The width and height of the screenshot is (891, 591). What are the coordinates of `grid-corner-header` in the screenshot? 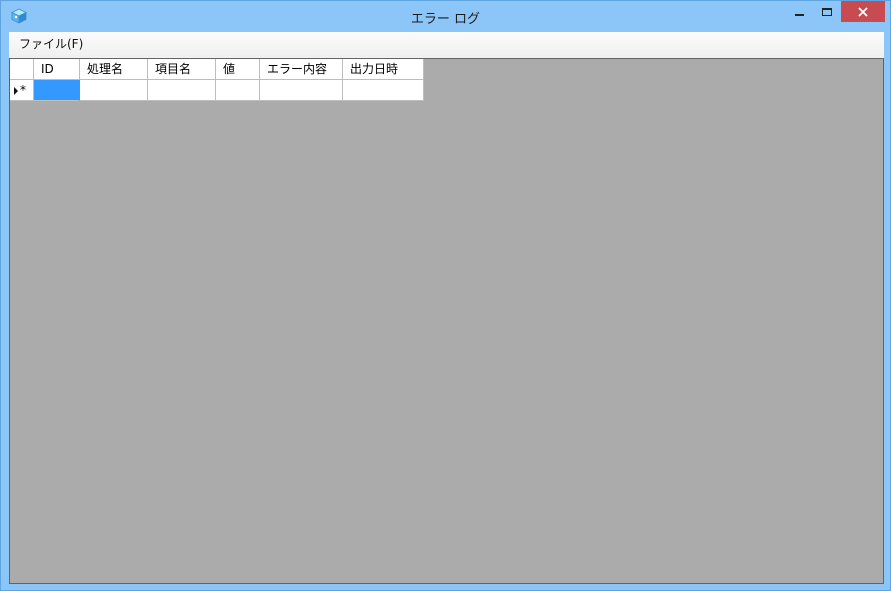 It's located at (22, 69).